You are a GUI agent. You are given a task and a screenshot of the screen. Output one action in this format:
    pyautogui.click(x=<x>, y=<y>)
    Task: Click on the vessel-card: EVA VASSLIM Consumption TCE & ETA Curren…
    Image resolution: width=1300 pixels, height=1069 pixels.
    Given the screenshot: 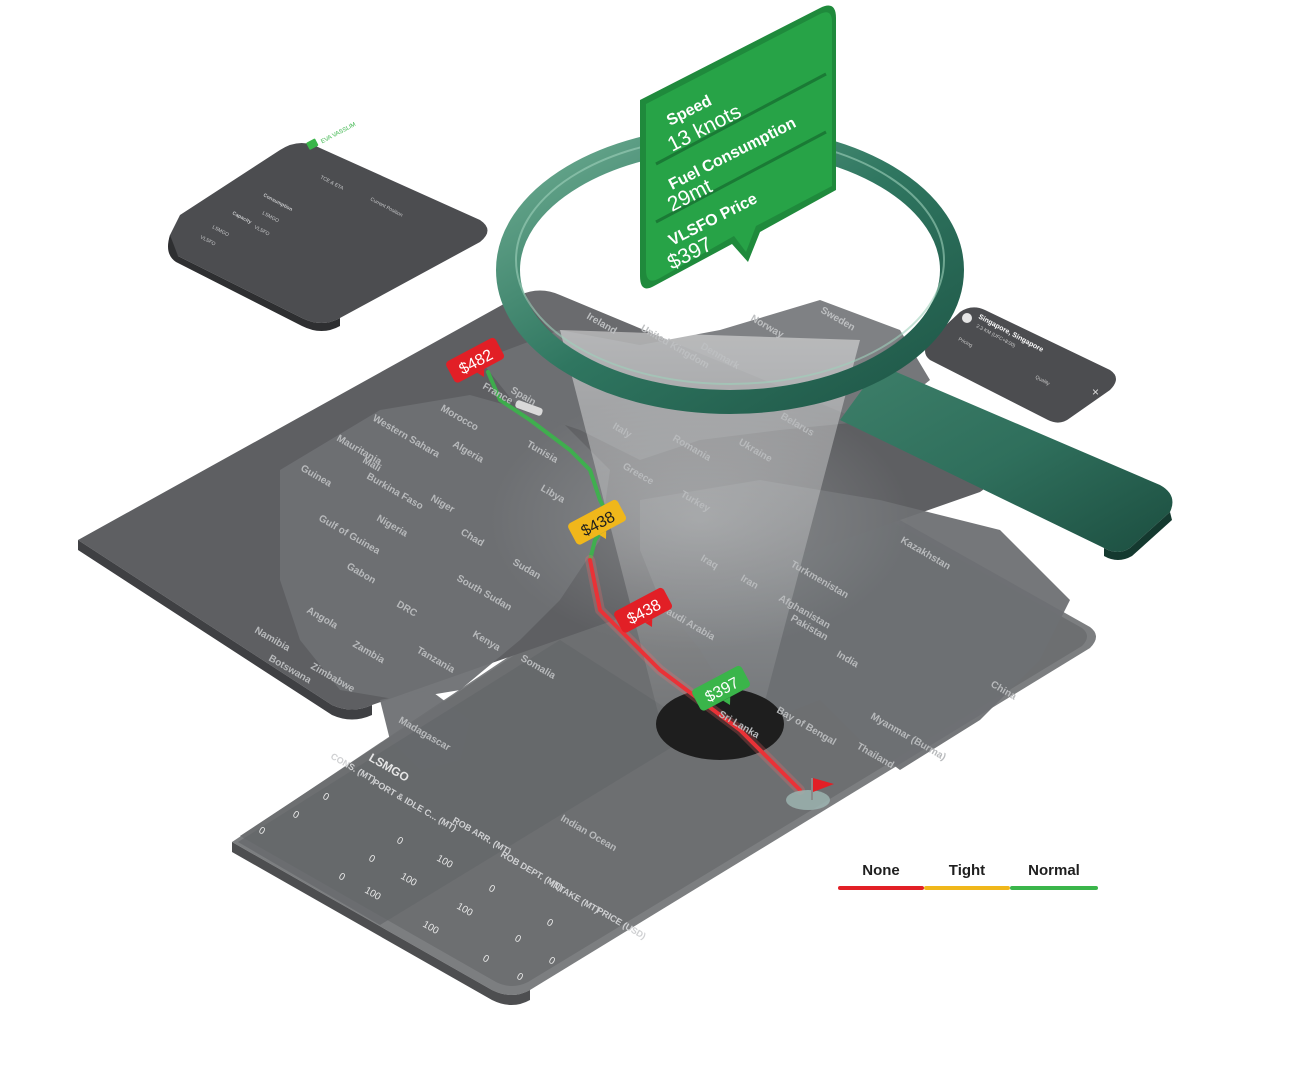 What is the action you would take?
    pyautogui.click(x=328, y=226)
    